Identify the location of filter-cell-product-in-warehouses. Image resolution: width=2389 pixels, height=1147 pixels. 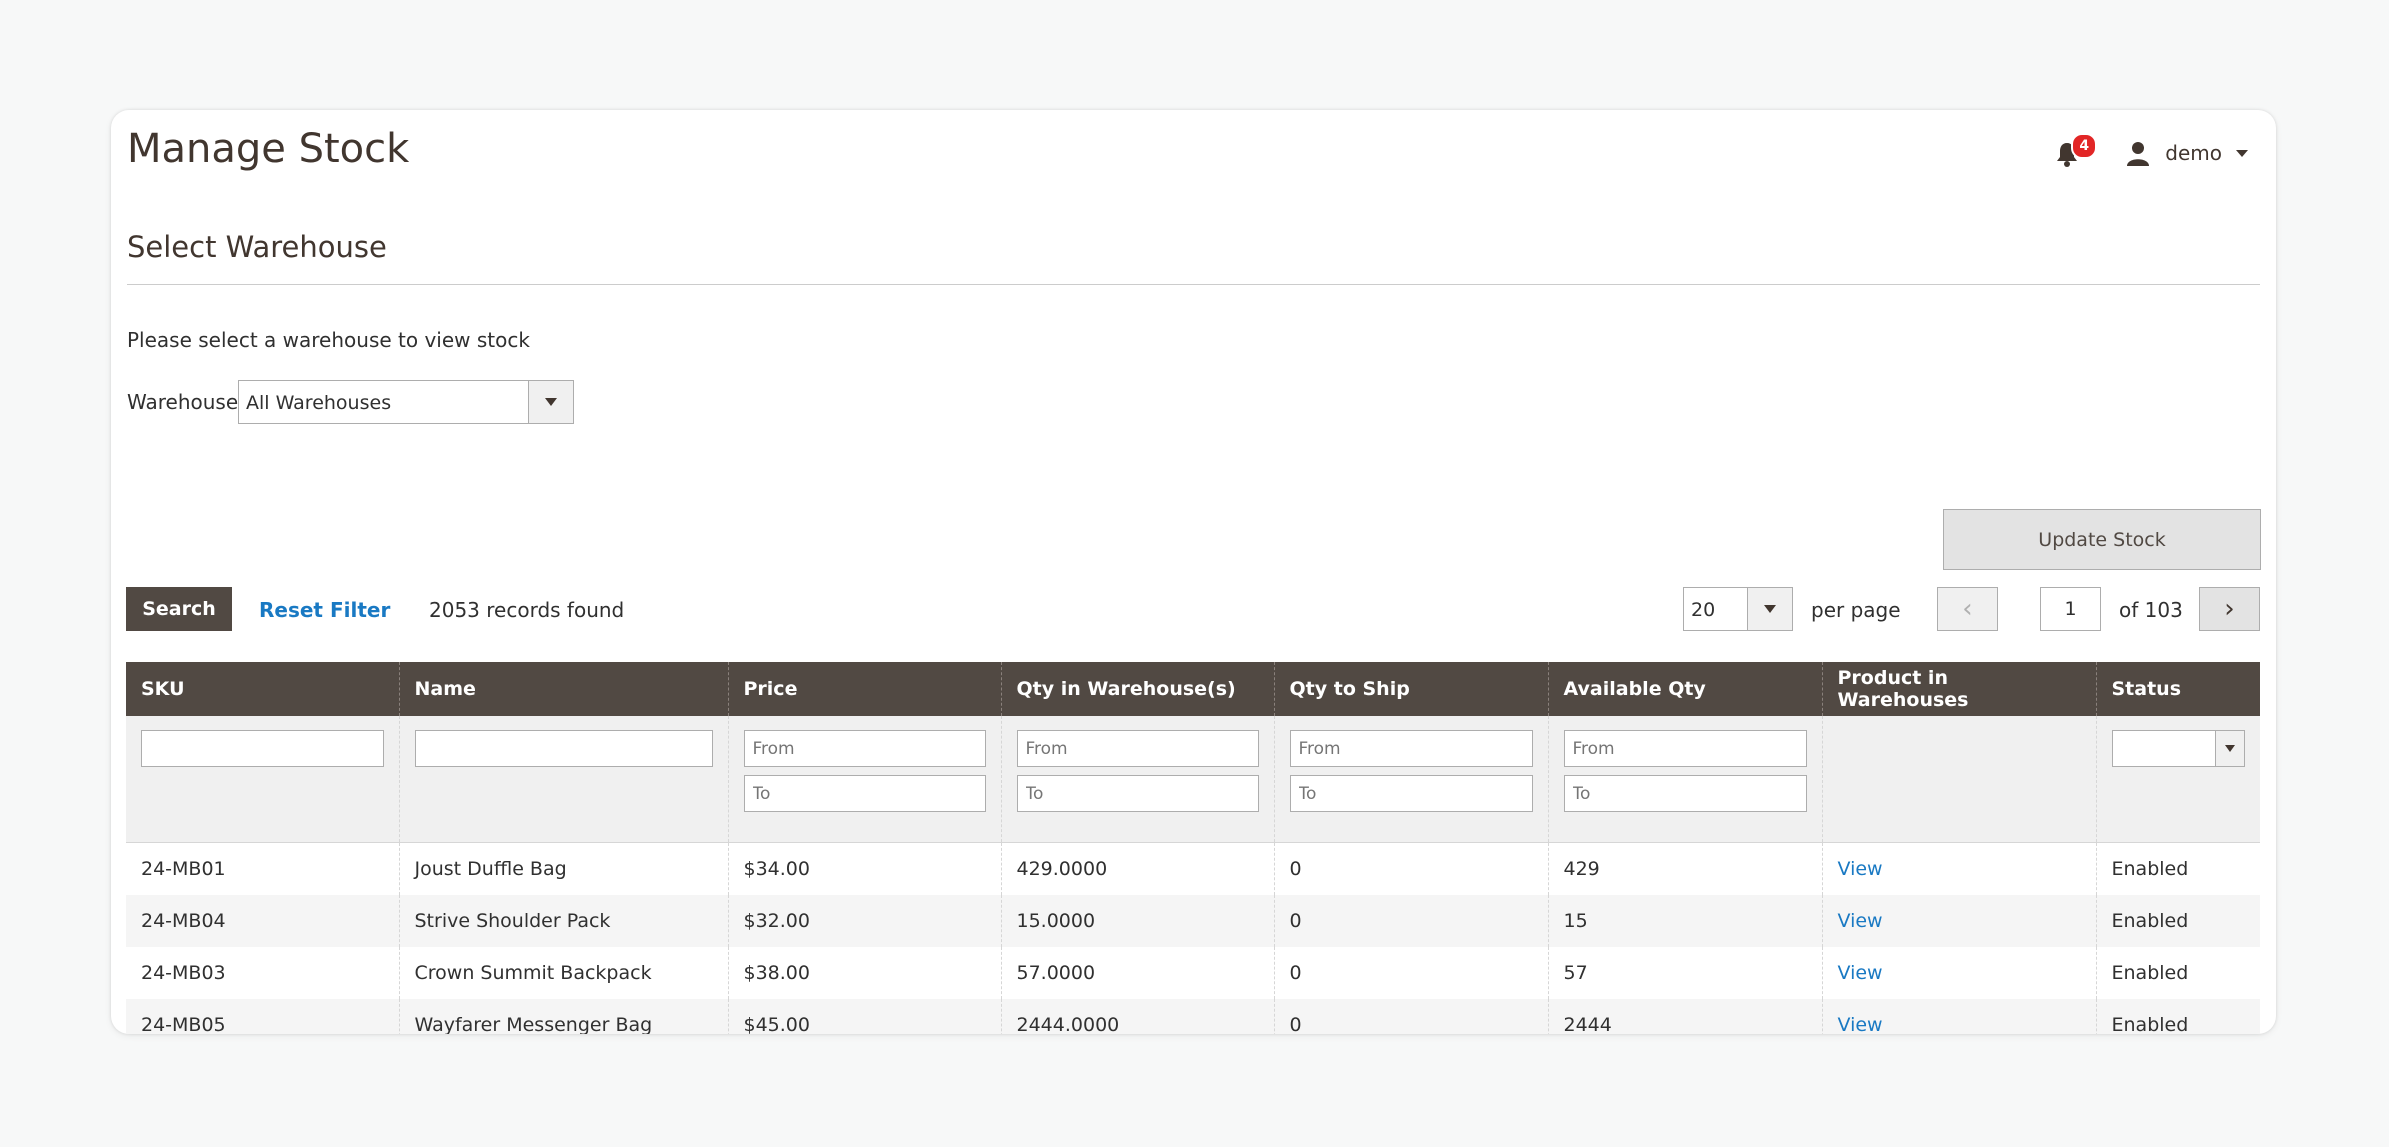
(1958, 779).